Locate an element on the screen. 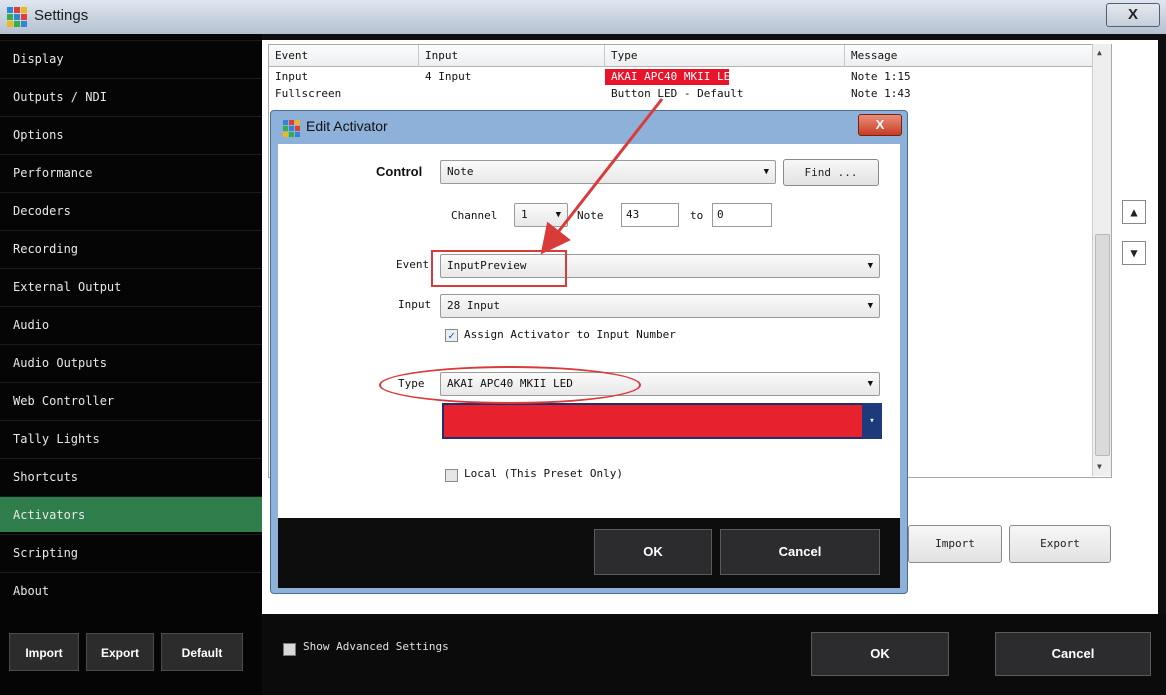 The image size is (1166, 695). table-scrollbar: ▲ ▼ is located at coordinates (1101, 260).